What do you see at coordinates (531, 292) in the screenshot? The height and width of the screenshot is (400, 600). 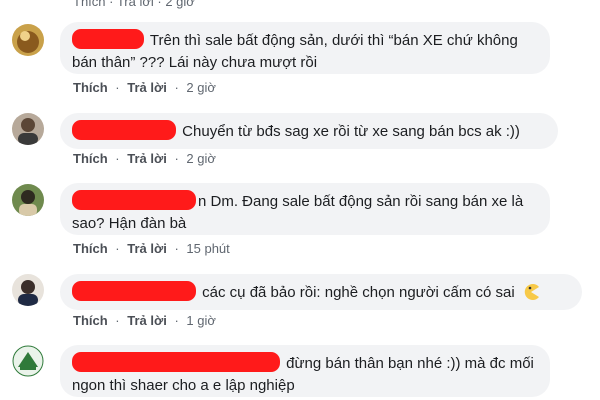 I see `pacman-emoji-icon` at bounding box center [531, 292].